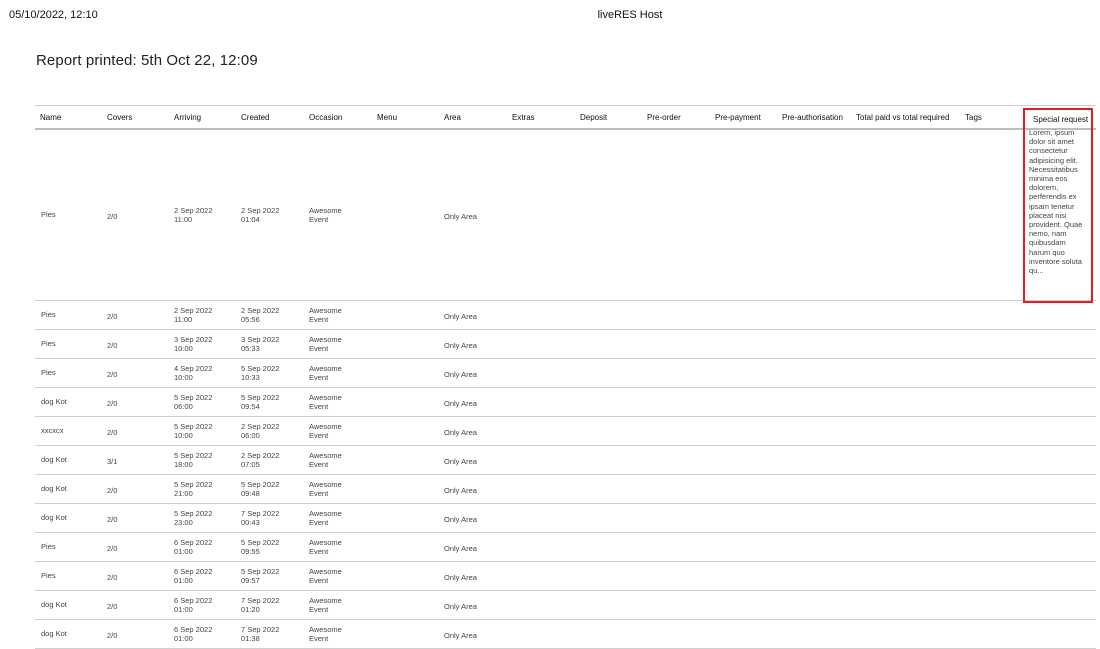 This screenshot has height=649, width=1100. Describe the element at coordinates (523, 117) in the screenshot. I see `header-extras: Extras` at that location.